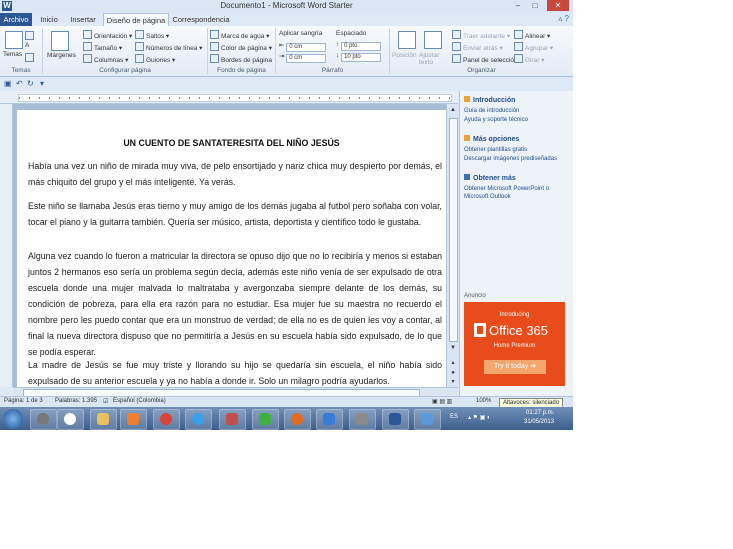 The width and height of the screenshot is (733, 549). Describe the element at coordinates (540, 413) in the screenshot. I see `clock-time: 01:27 p.m.` at that location.